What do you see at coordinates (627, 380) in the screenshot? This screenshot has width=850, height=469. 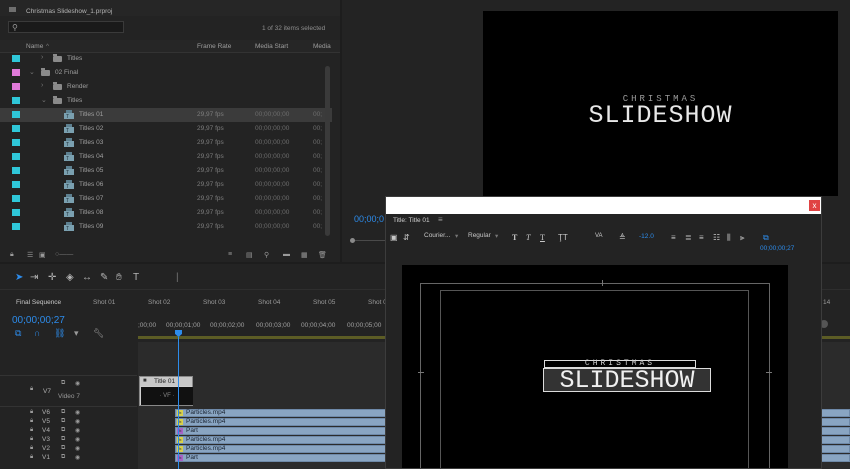 I see `title-text-big: SLIDESHOW` at bounding box center [627, 380].